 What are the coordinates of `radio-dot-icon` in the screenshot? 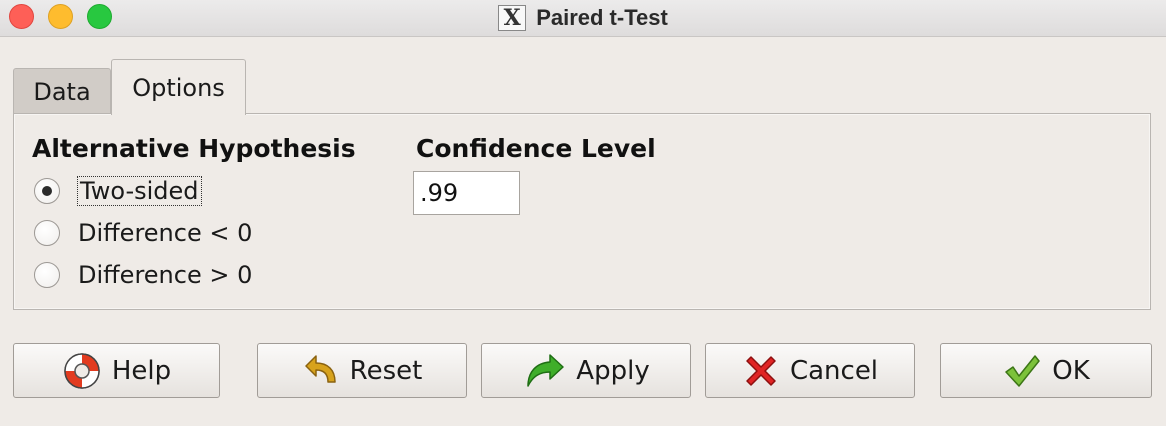 It's located at (47, 191).